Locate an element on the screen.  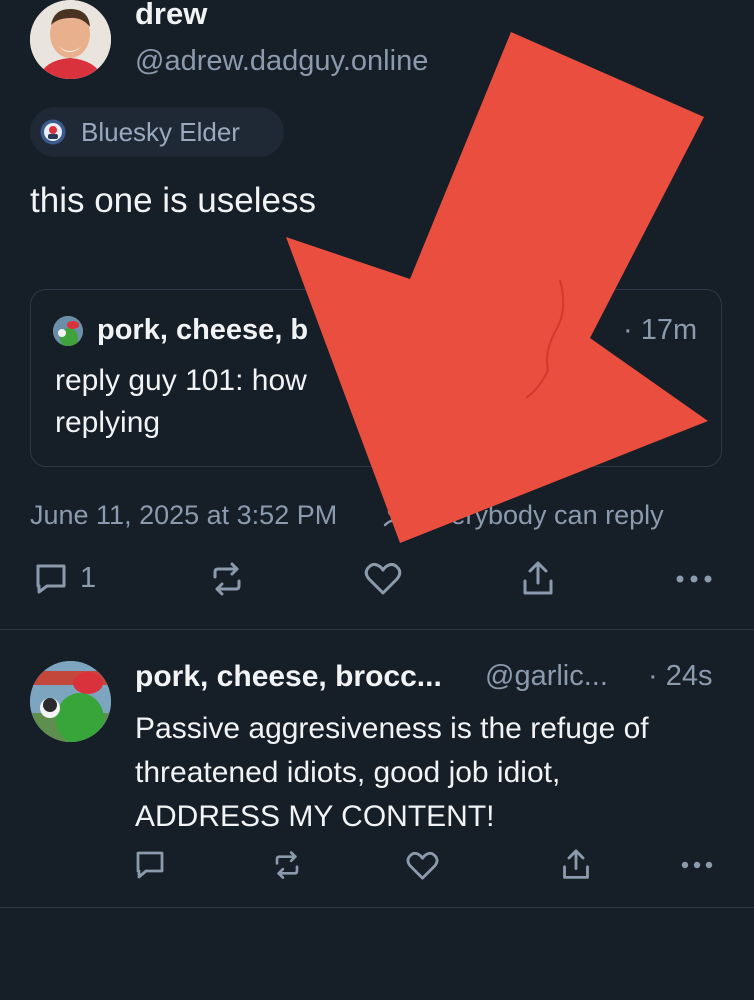
badge-label: Bluesky Elder is located at coordinates (160, 132).